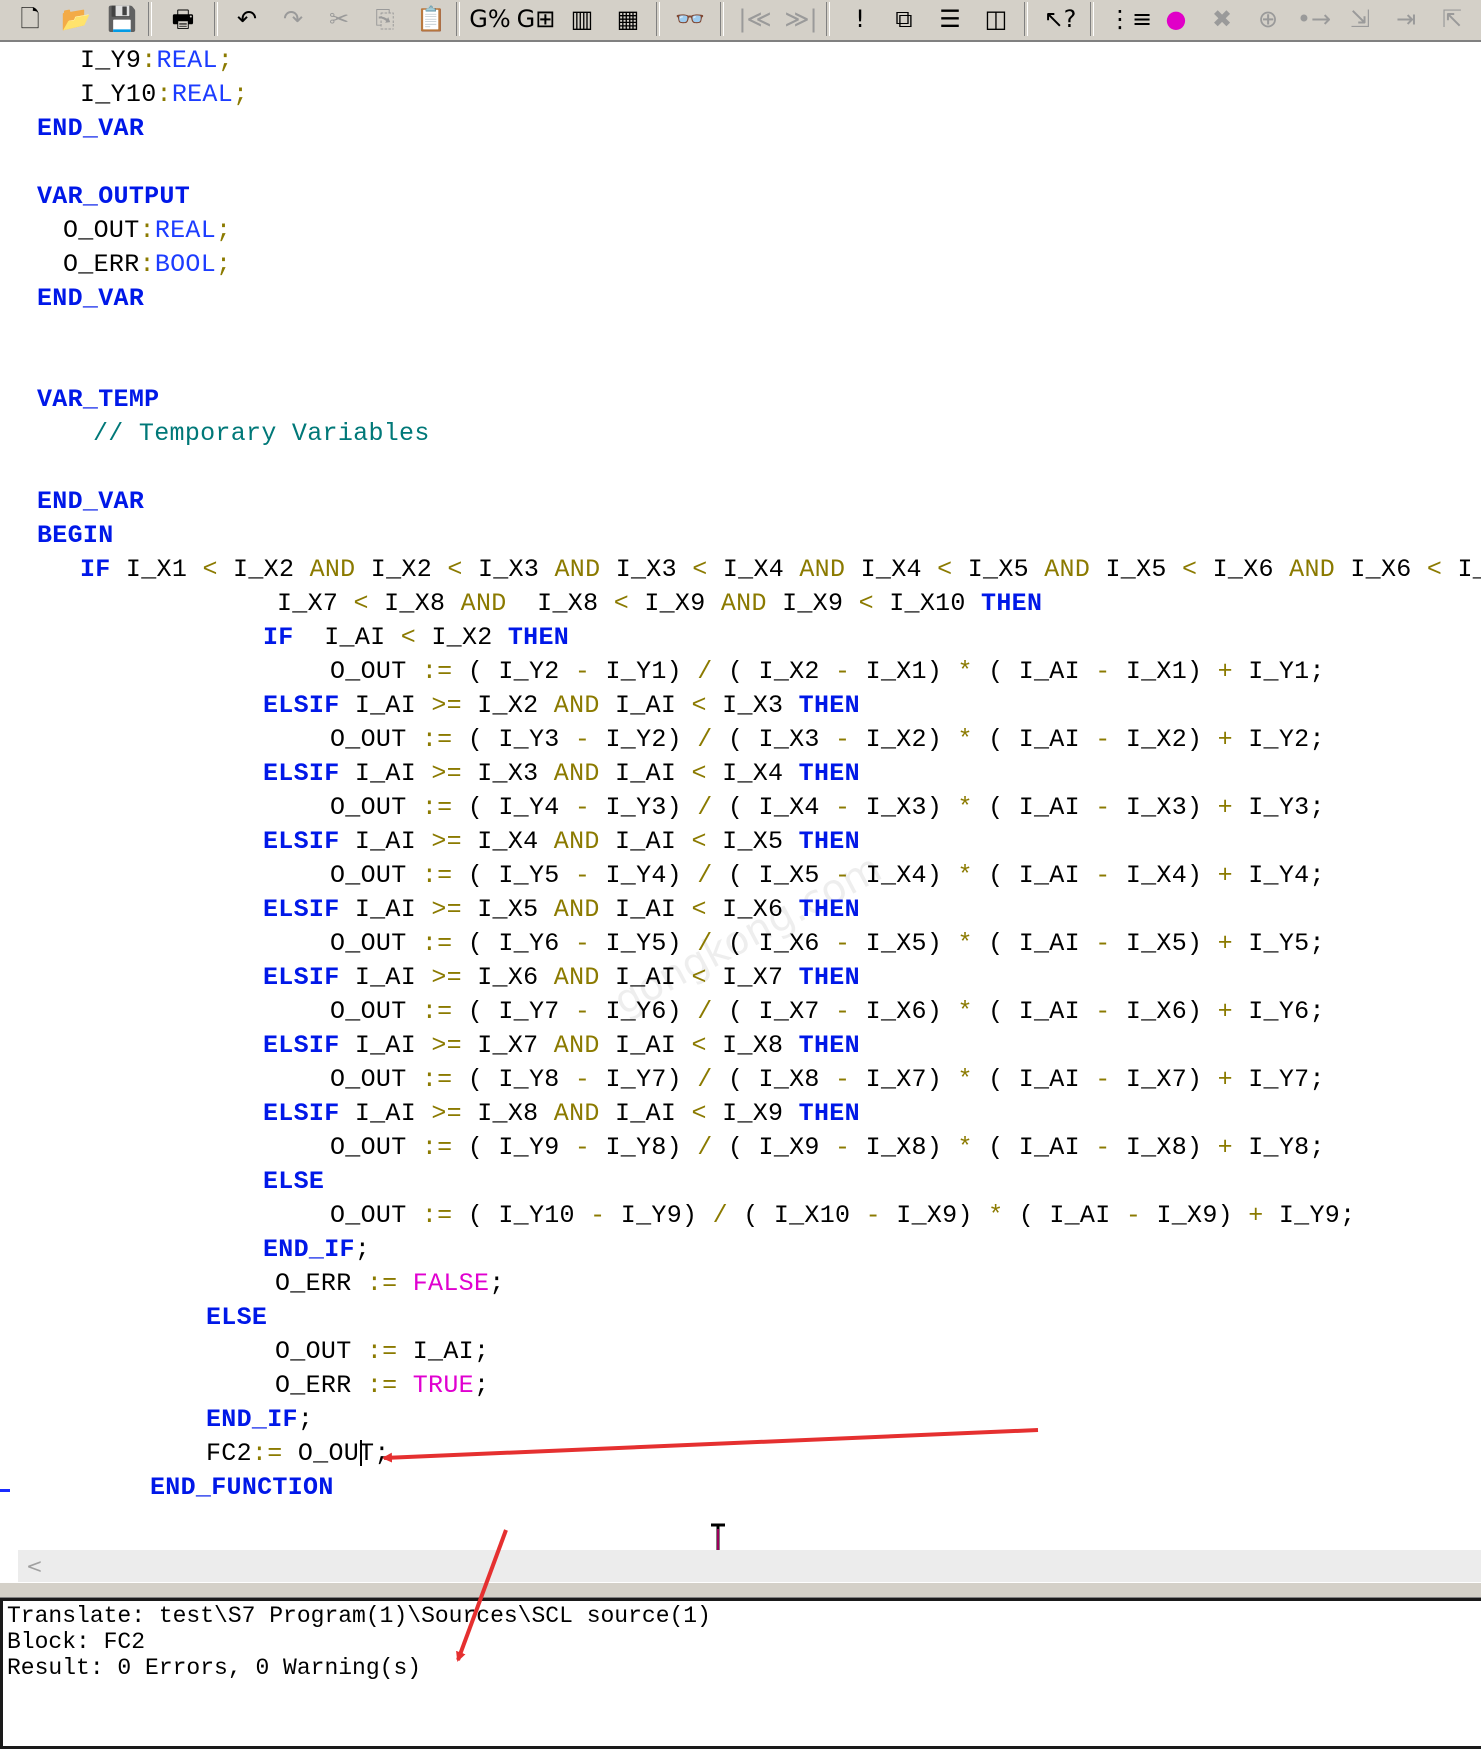 The image size is (1481, 1749). Describe the element at coordinates (101, 264) in the screenshot. I see `code-token: O_ERR` at that location.